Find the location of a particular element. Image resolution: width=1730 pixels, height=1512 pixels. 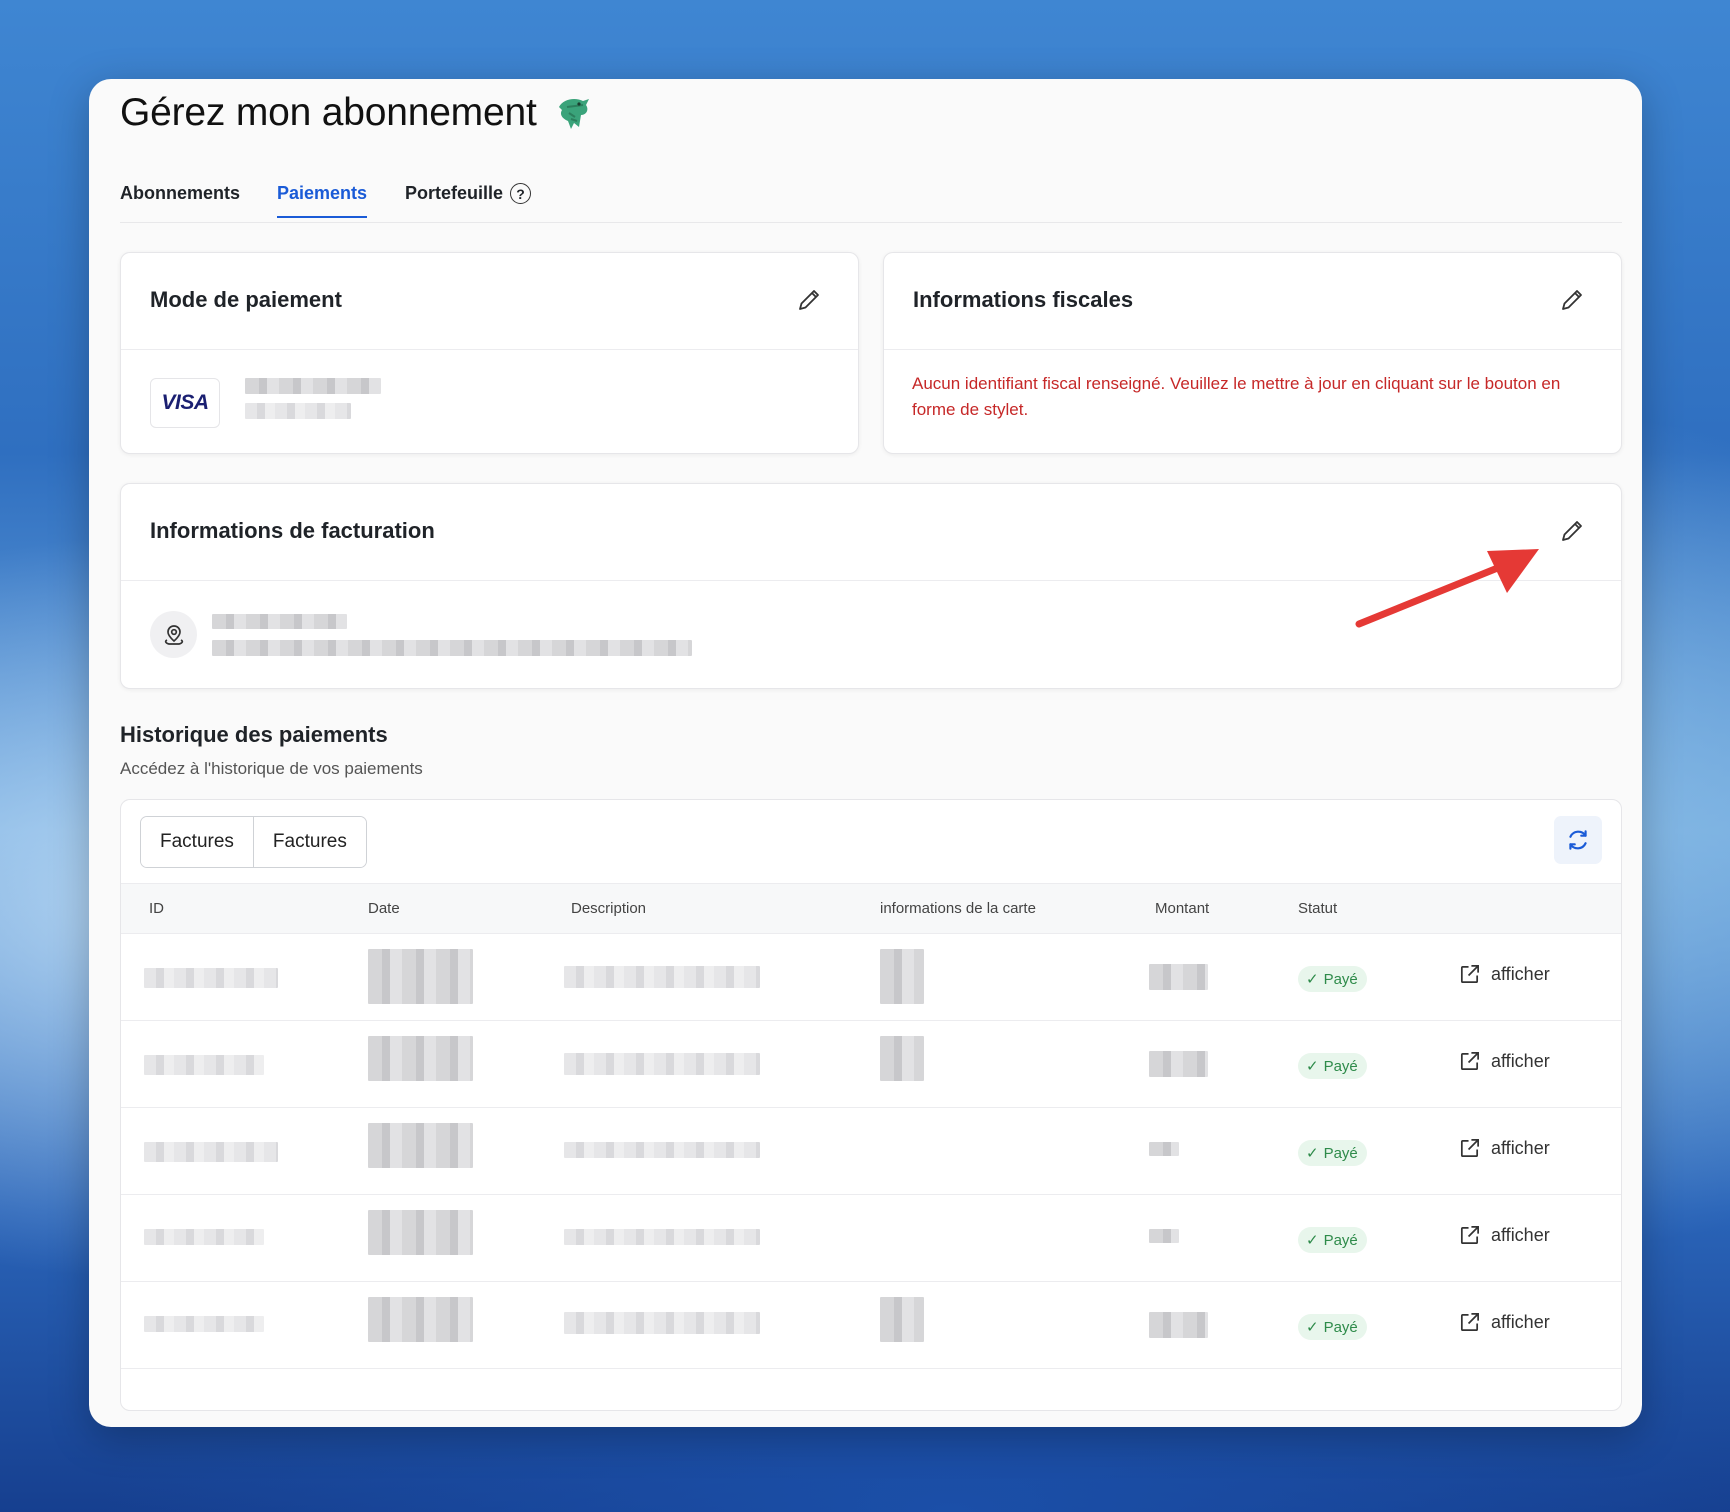

billing-info-card: Informations de facturation is located at coordinates (871, 586).